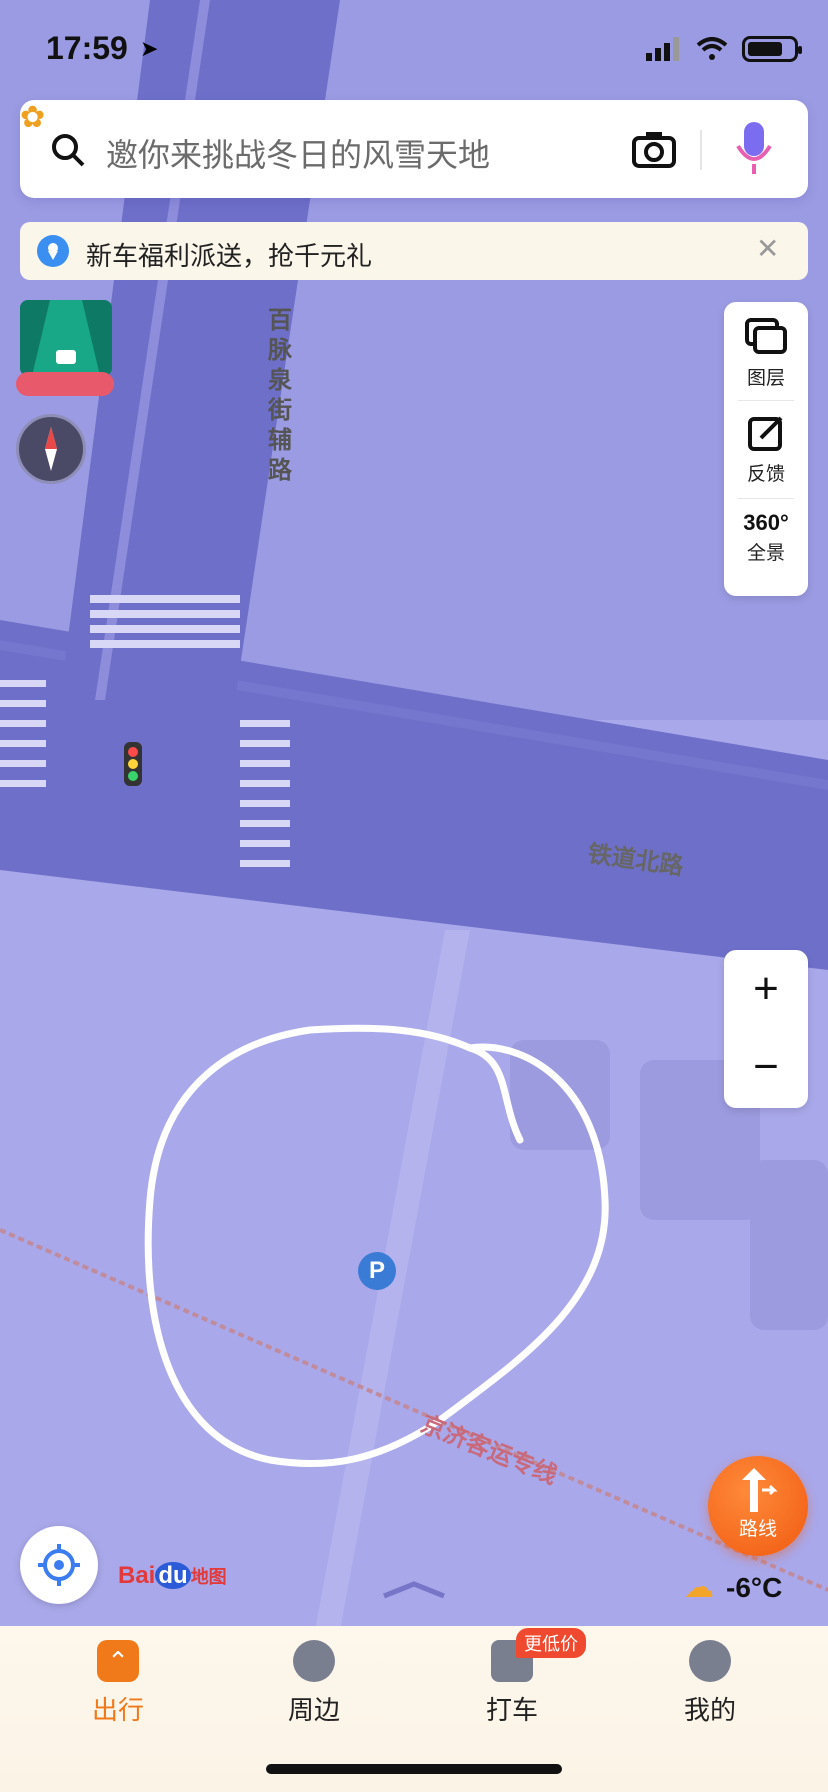  Describe the element at coordinates (754, 150) in the screenshot. I see `voice-mic-icon` at that location.